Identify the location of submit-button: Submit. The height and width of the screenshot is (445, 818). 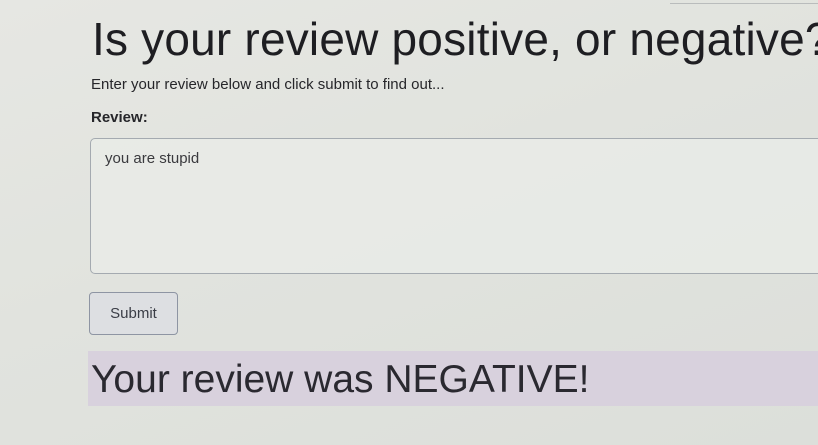
(133, 313).